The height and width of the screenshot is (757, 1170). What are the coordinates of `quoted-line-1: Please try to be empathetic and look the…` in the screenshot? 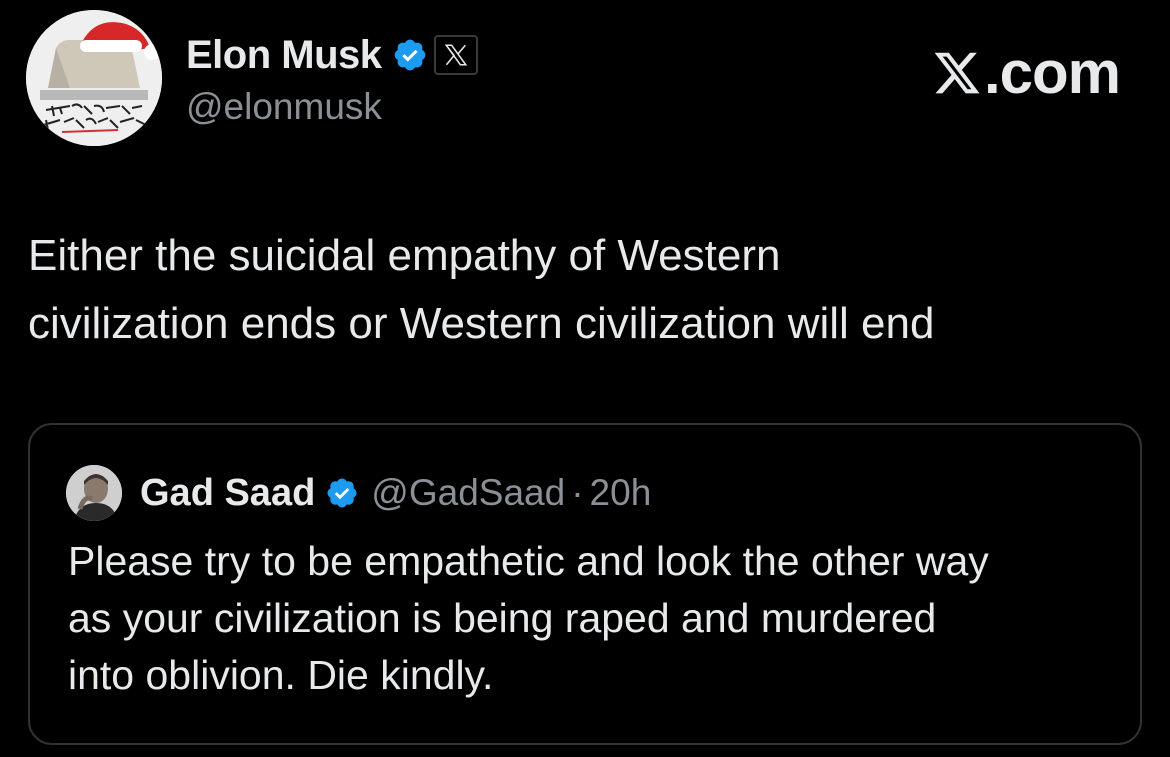 It's located at (528, 561).